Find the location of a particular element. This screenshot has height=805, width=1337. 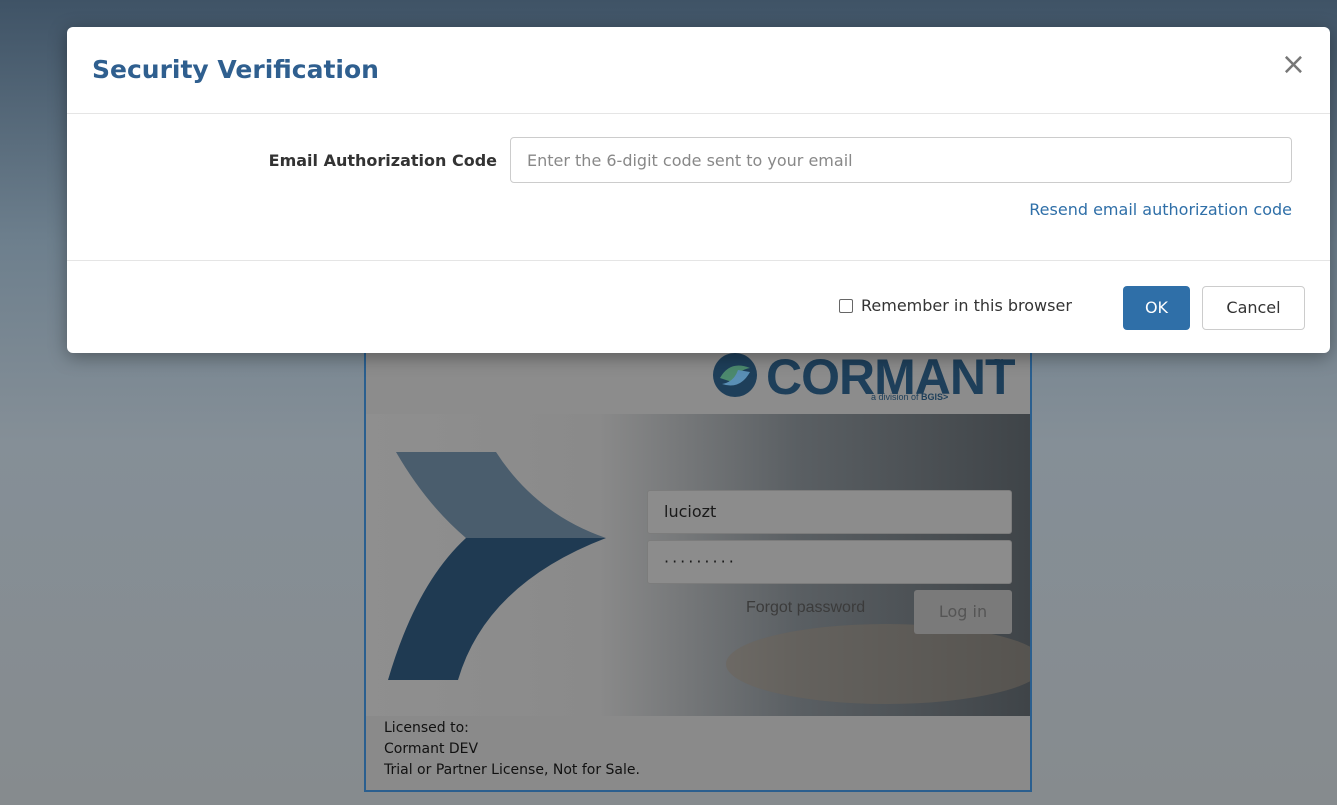

password-field: ········· is located at coordinates (829, 562).